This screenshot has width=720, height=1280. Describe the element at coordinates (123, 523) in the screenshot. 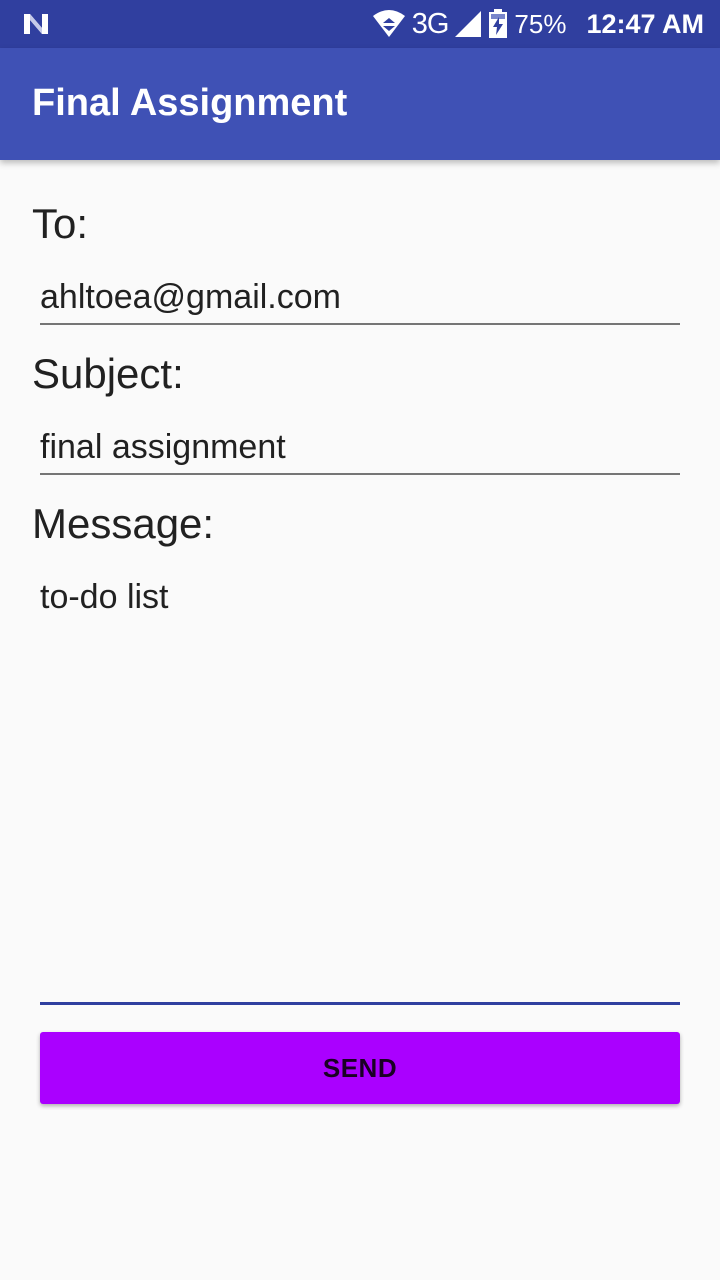

I see `message-label: Message:` at that location.